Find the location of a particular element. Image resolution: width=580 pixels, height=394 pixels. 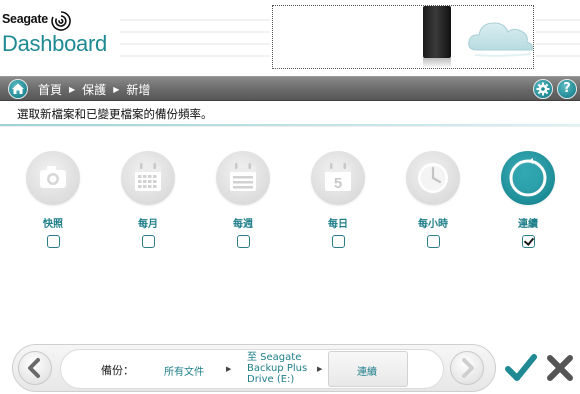

hourly-button is located at coordinates (433, 178).